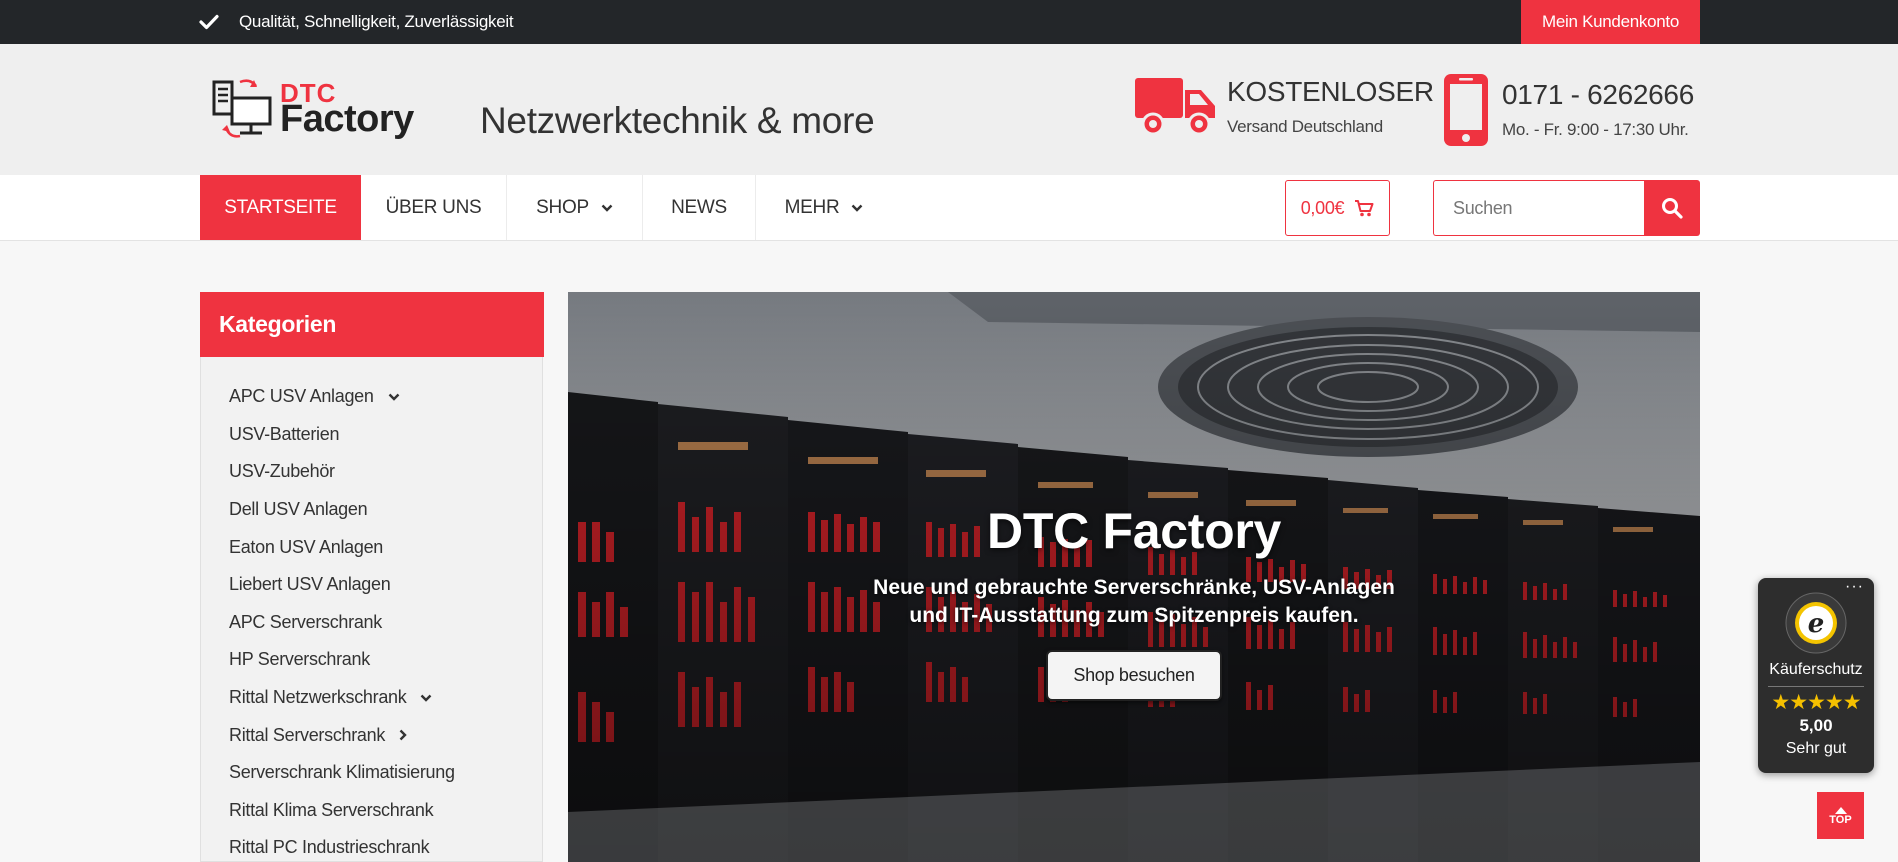 The image size is (1898, 862). Describe the element at coordinates (307, 734) in the screenshot. I see `category-label: Rittal Serverschrank` at that location.